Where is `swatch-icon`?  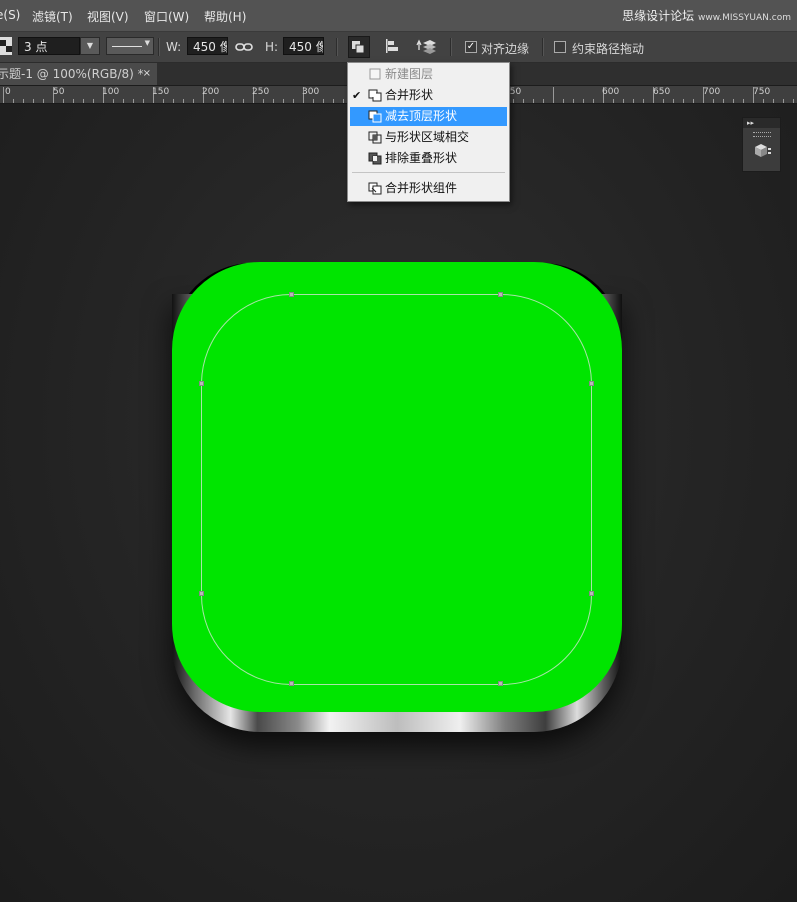 swatch-icon is located at coordinates (6, 46).